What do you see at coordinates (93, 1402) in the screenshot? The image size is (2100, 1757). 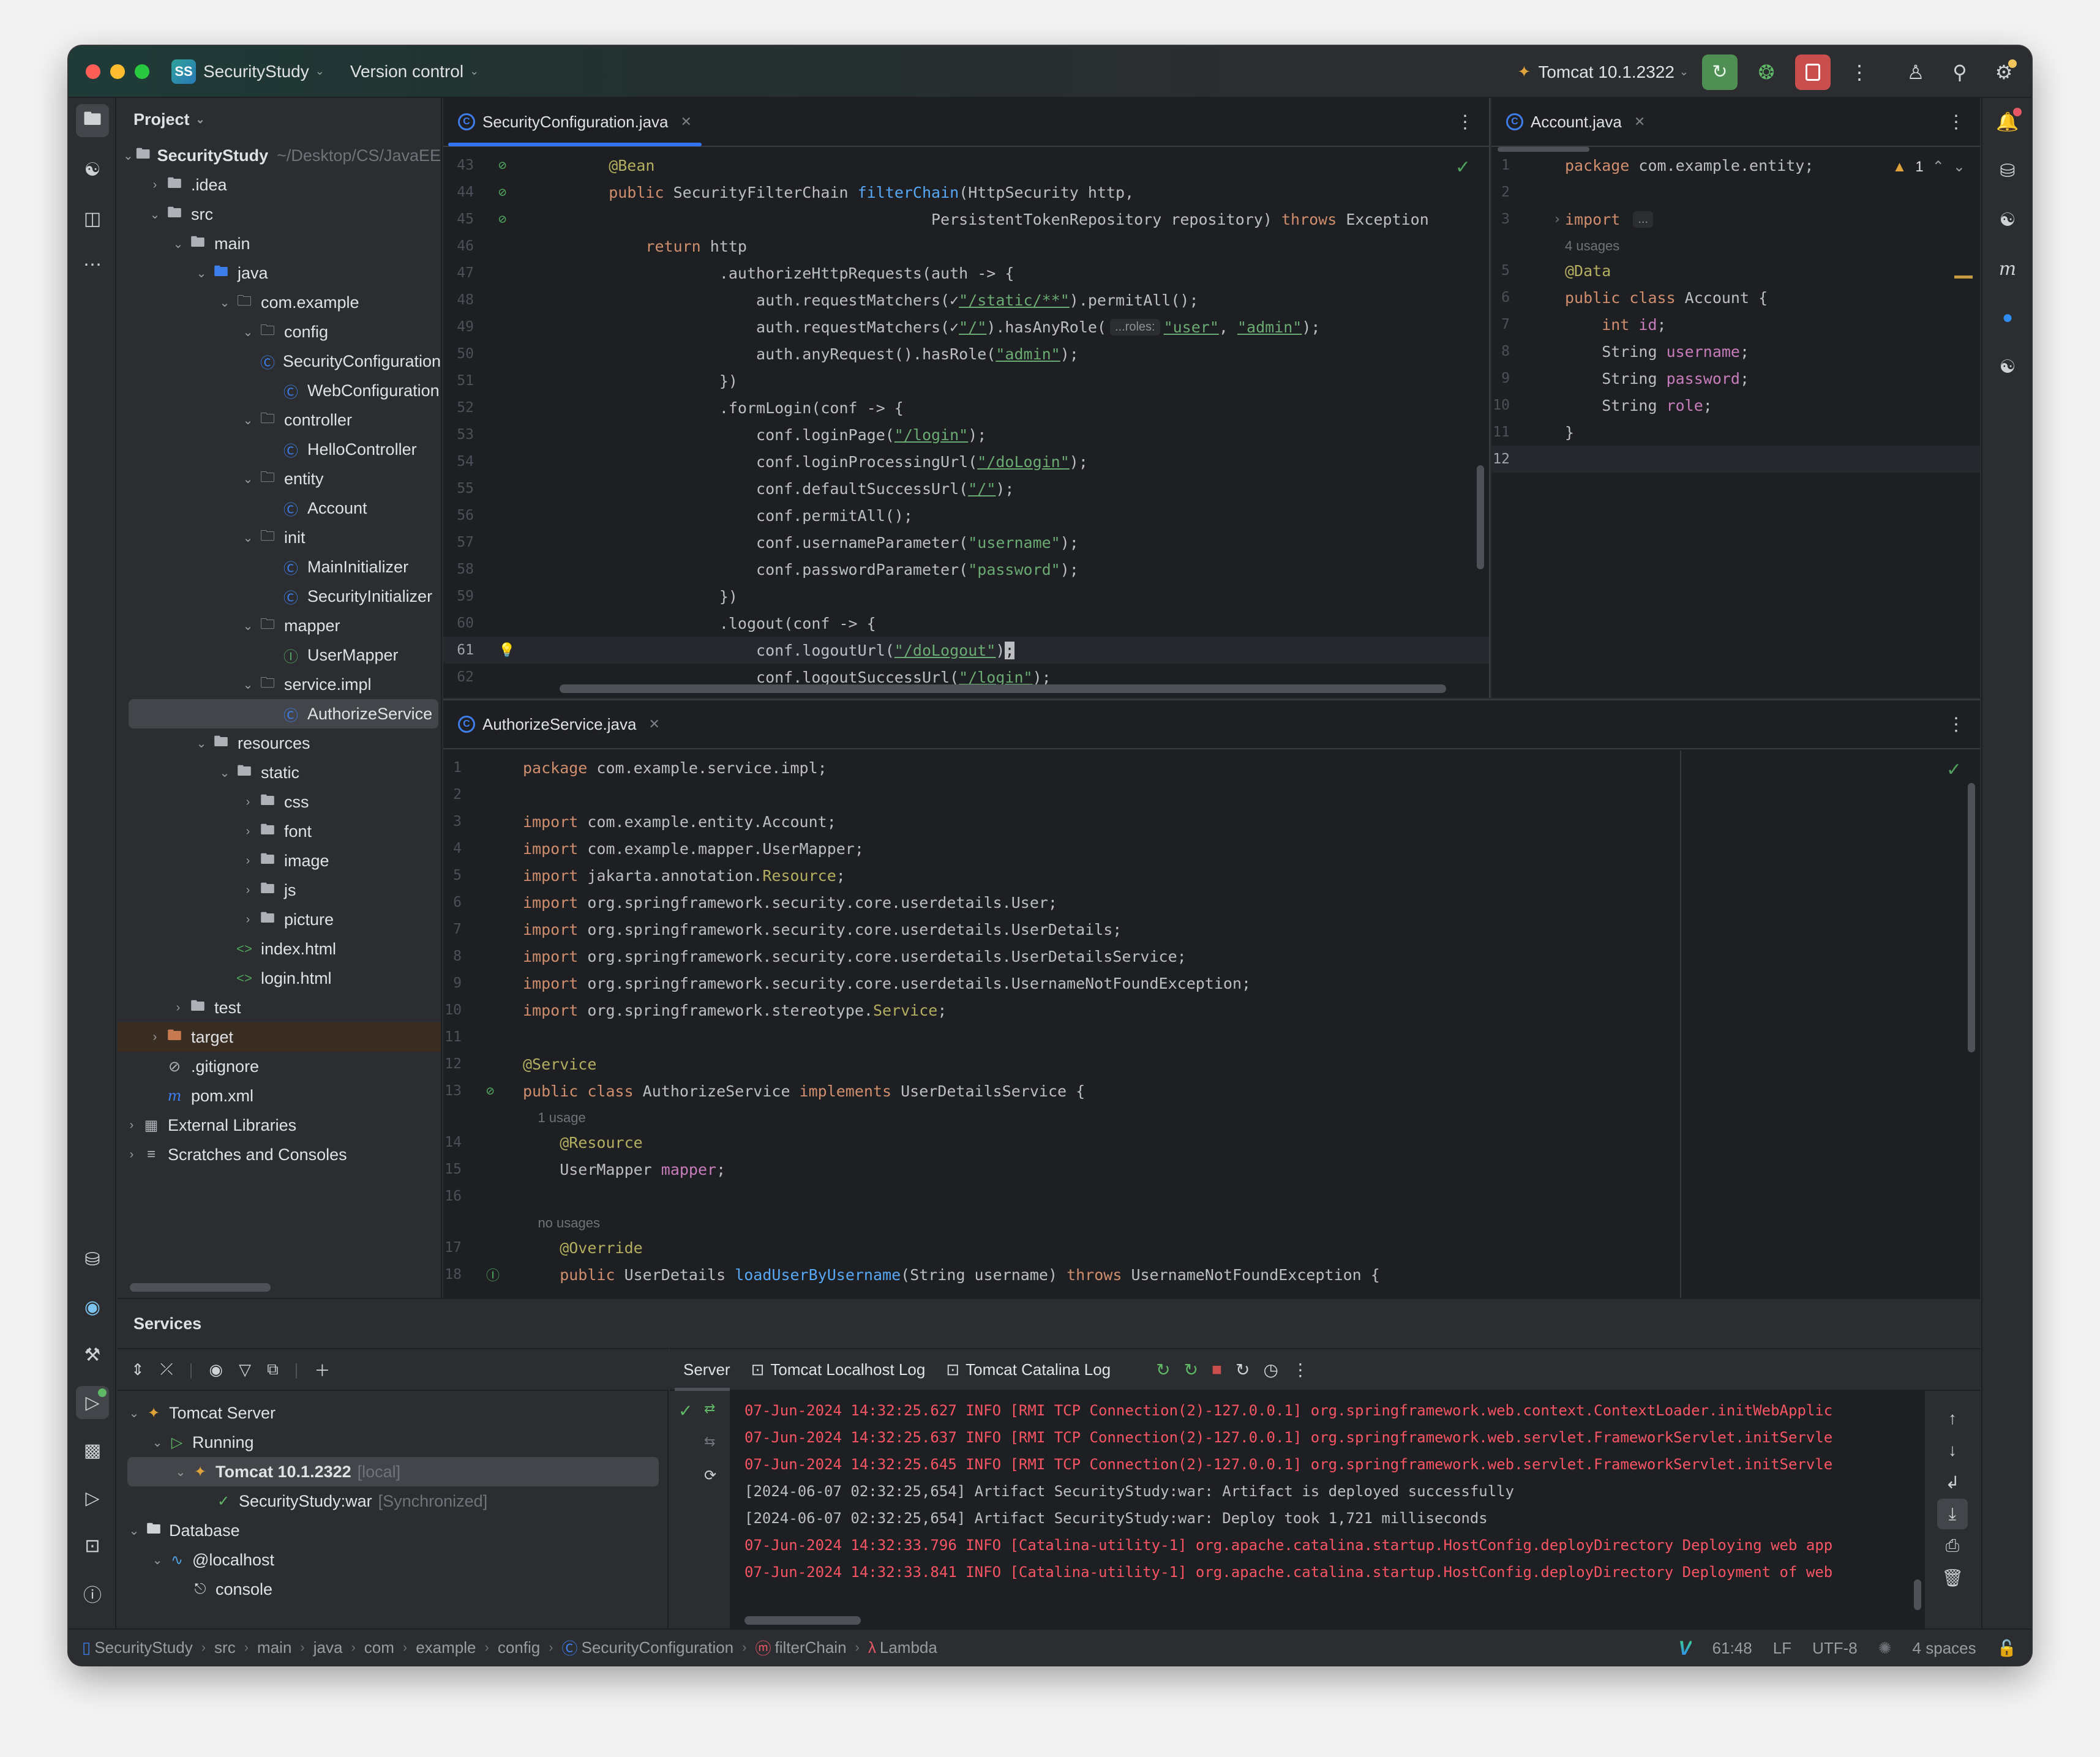 I see `services-tool-button: ▷` at bounding box center [93, 1402].